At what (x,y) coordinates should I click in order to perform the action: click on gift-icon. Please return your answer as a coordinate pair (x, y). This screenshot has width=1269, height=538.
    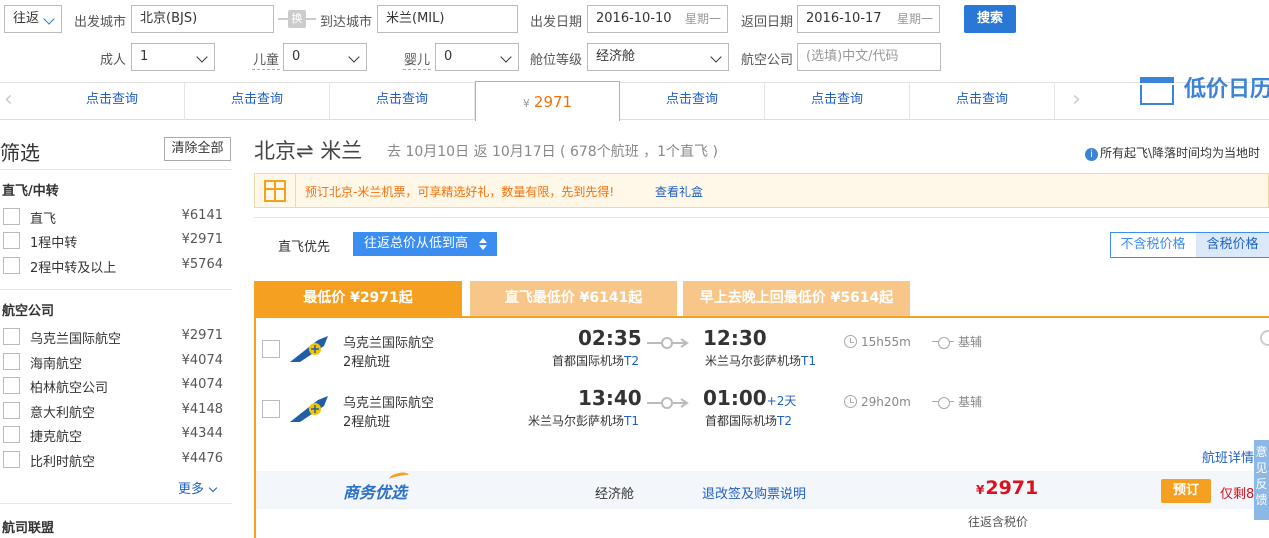
    Looking at the image, I should click on (275, 191).